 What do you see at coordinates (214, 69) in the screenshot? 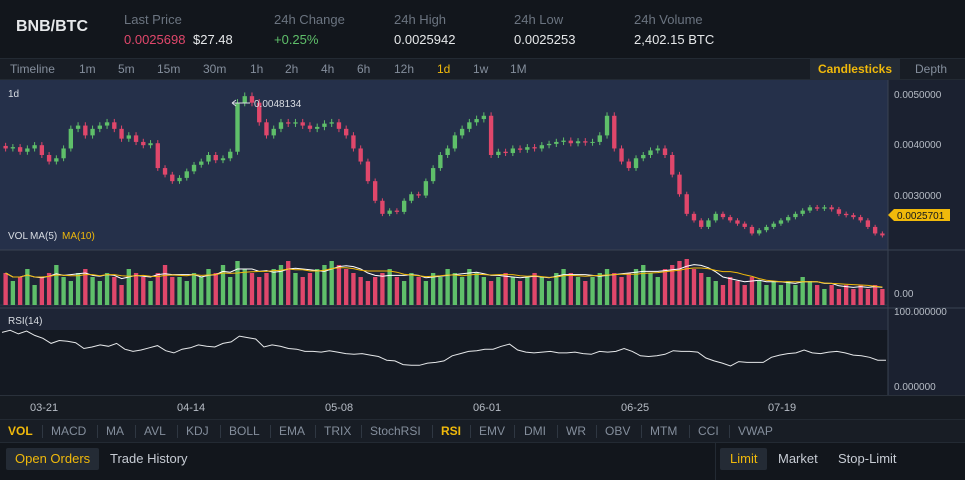
I see `interval-30m: 30m` at bounding box center [214, 69].